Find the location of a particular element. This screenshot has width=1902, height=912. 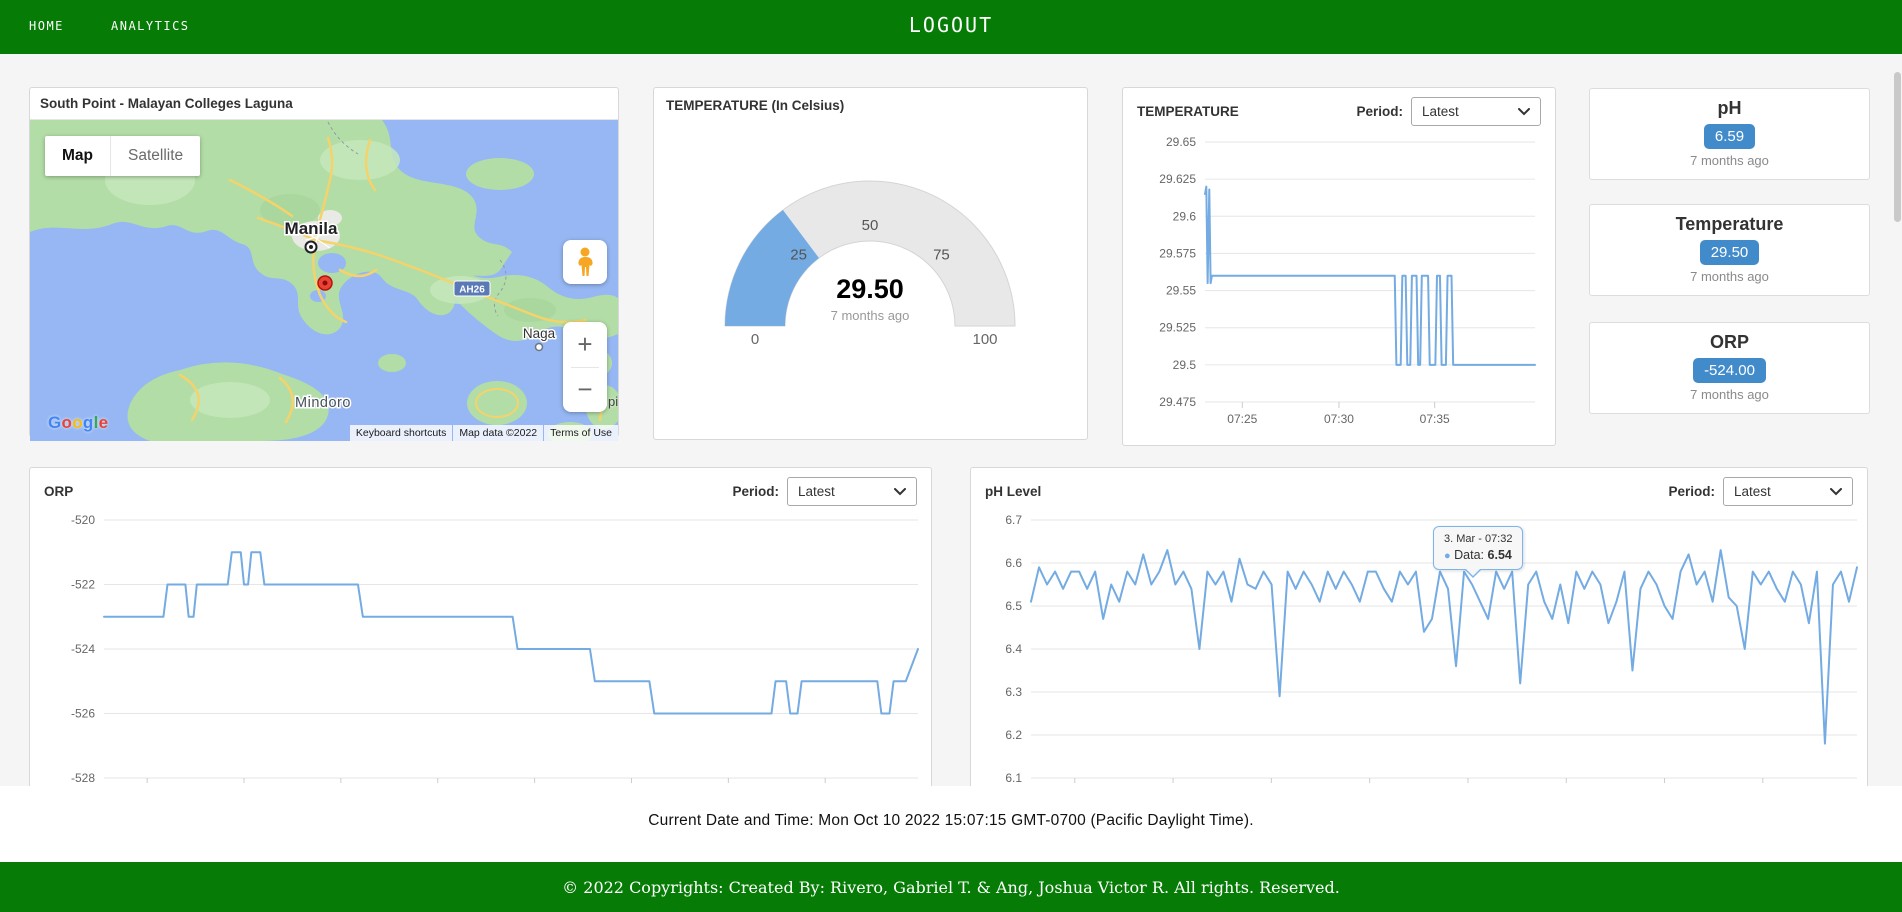

svg-text: 6.6 is located at coordinates (1013, 563).